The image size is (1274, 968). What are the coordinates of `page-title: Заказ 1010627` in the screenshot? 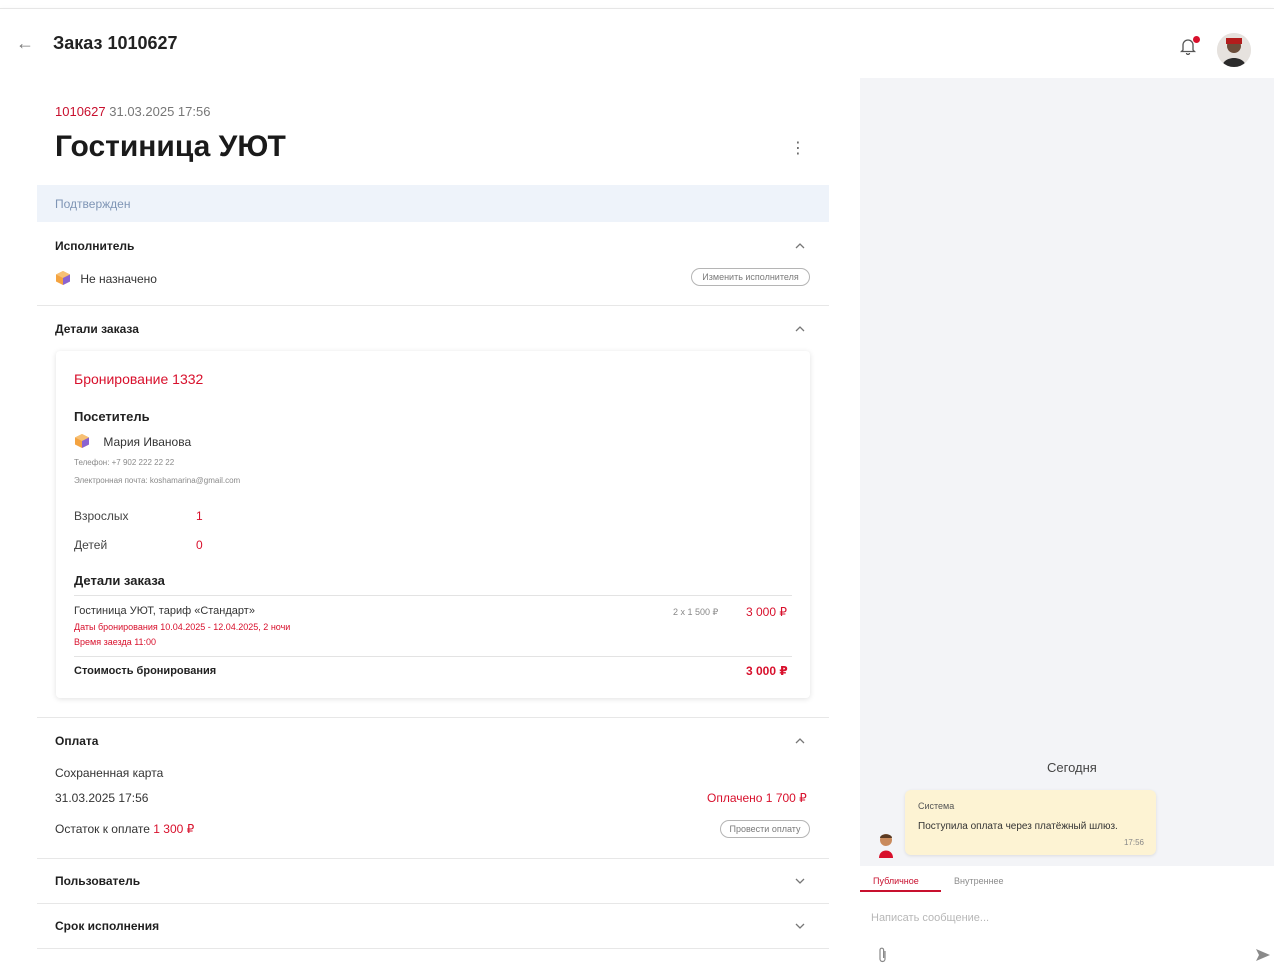 It's located at (115, 43).